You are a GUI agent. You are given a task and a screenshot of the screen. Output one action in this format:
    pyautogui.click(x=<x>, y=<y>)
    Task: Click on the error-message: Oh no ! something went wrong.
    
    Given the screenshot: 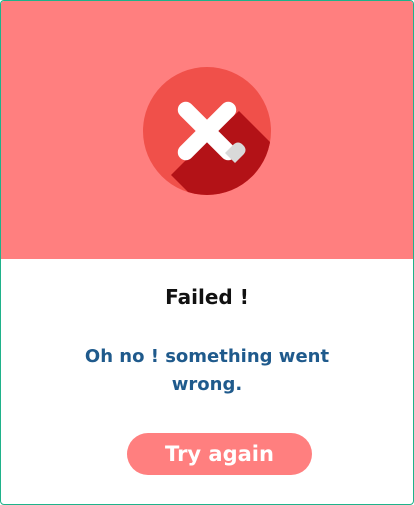 What is the action you would take?
    pyautogui.click(x=207, y=370)
    